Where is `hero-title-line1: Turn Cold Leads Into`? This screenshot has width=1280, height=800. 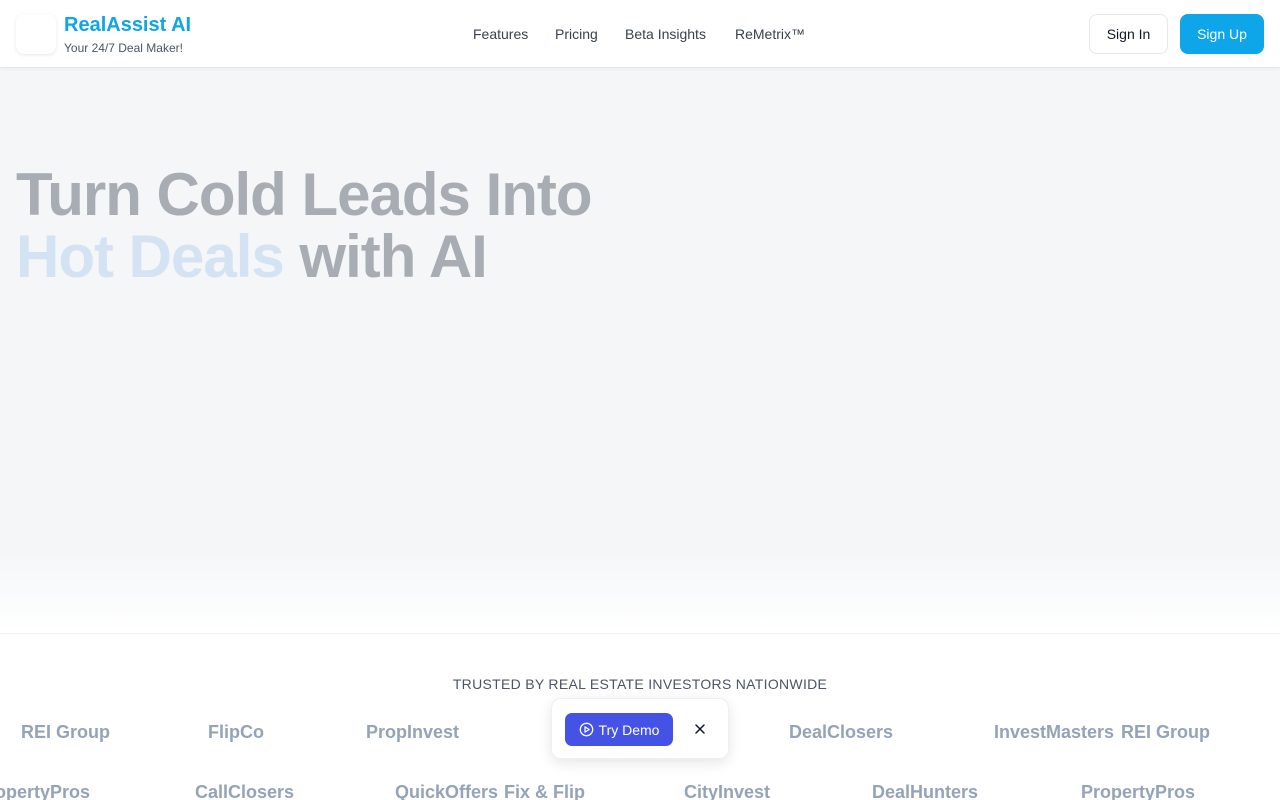
hero-title-line1: Turn Cold Leads Into is located at coordinates (304, 194).